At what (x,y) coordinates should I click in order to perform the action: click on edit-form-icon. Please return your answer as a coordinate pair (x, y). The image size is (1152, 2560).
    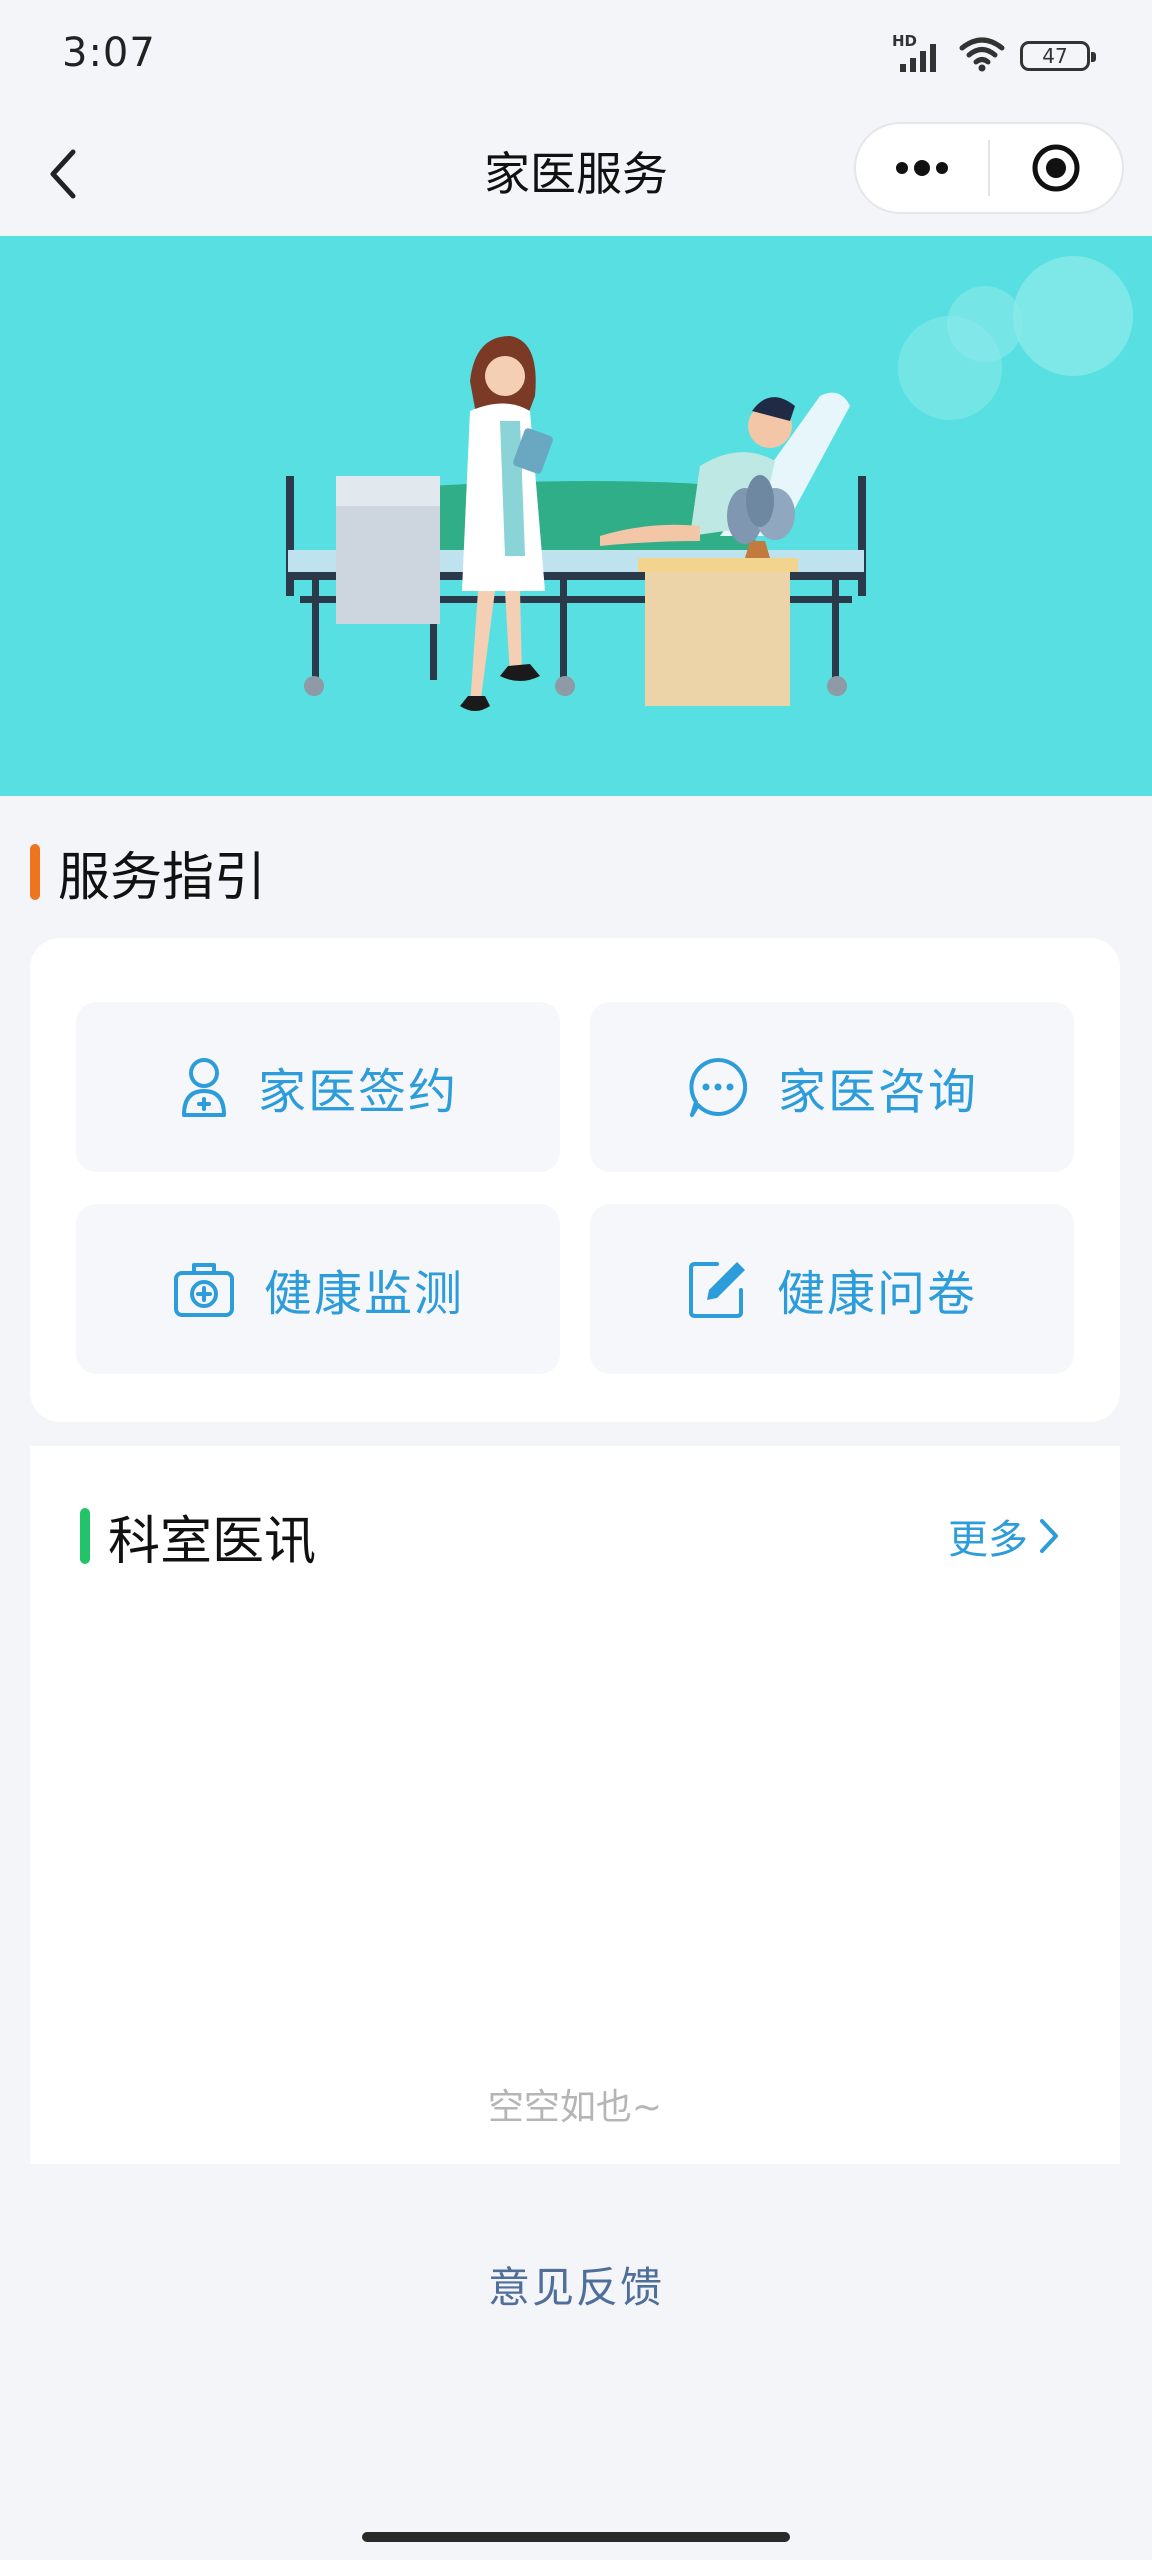
    Looking at the image, I should click on (716, 1290).